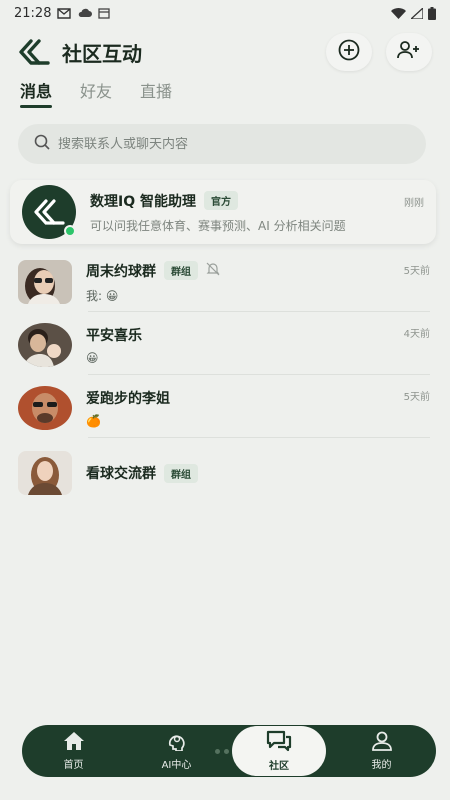 The height and width of the screenshot is (800, 450). I want to click on add-friend-button, so click(409, 52).